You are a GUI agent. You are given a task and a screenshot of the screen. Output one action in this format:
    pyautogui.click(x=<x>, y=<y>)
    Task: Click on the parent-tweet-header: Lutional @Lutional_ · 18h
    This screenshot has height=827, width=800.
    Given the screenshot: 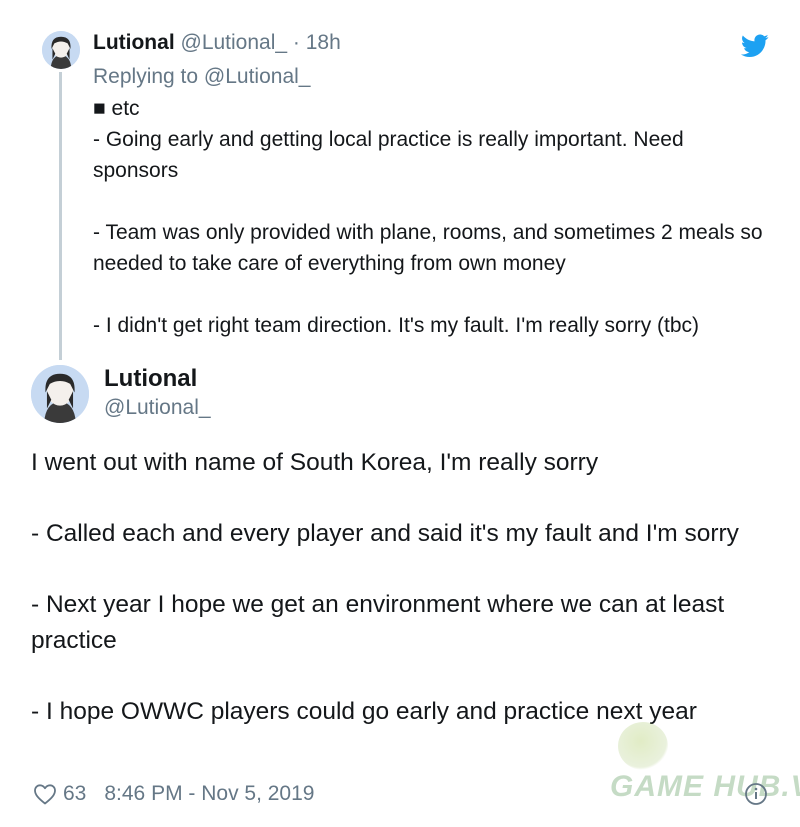 What is the action you would take?
    pyautogui.click(x=217, y=43)
    